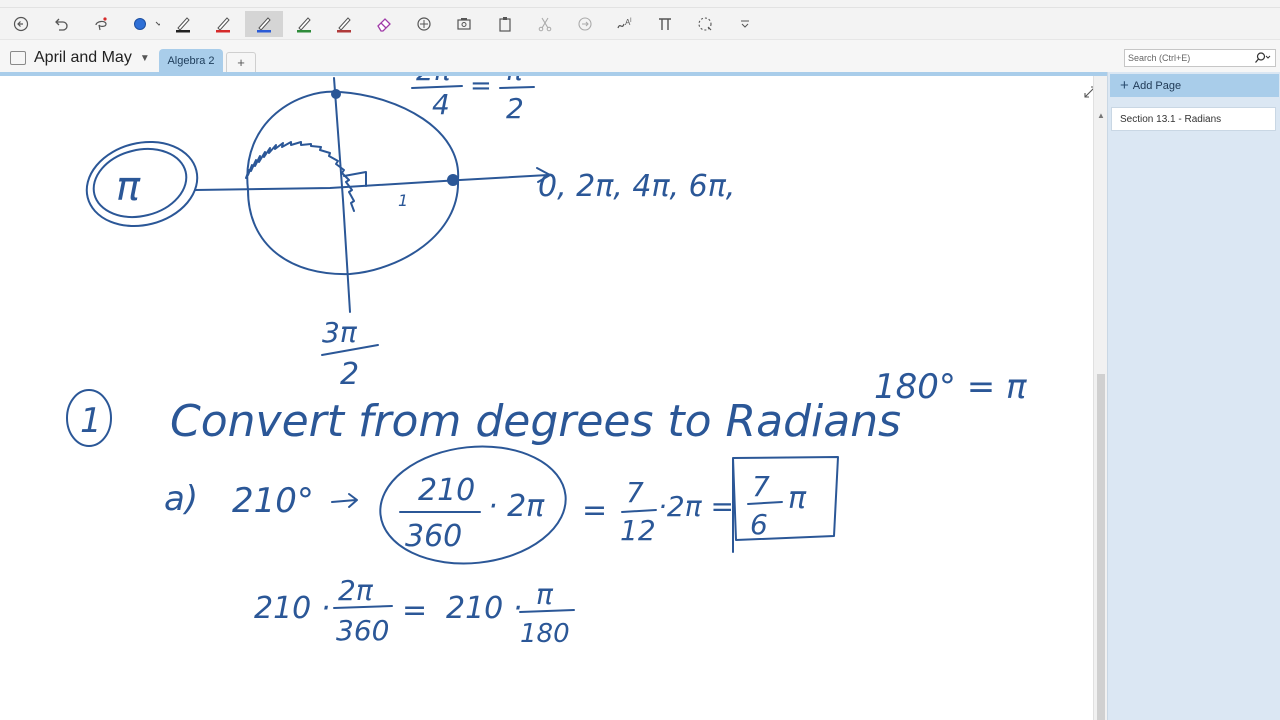 This screenshot has width=1280, height=720. I want to click on right-labels: 0, 2π, 4π, 6π,, so click(636, 186).